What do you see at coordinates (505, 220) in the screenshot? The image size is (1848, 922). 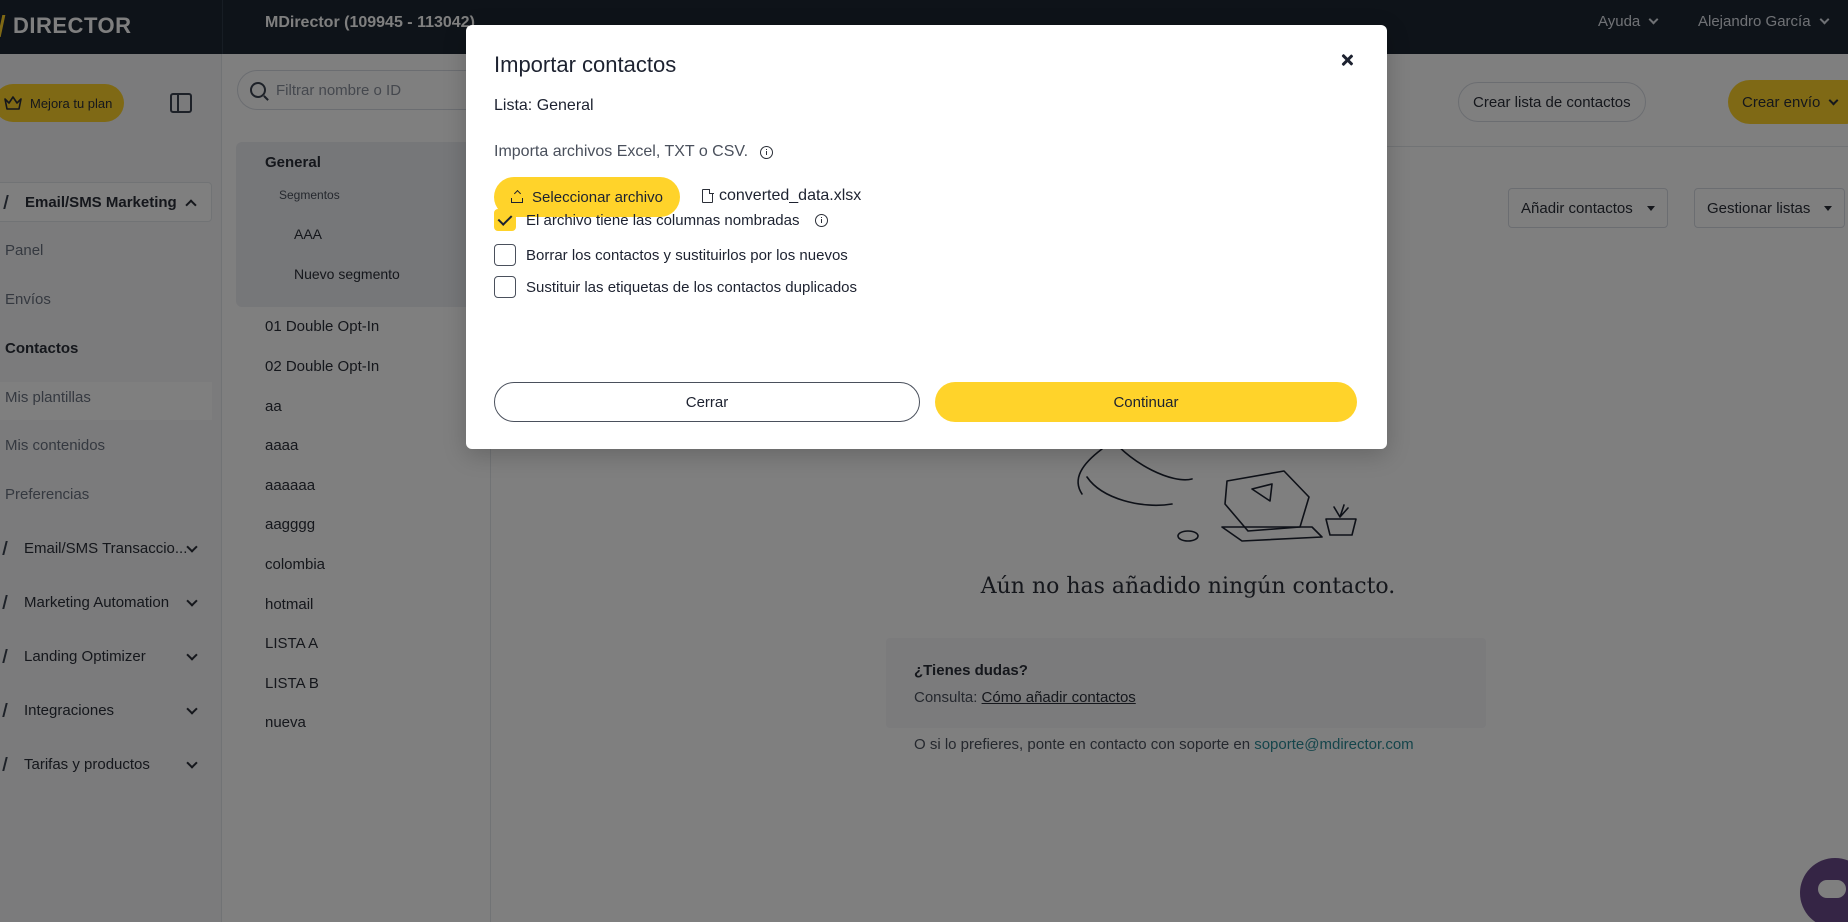 I see `named-columns-checkbox` at bounding box center [505, 220].